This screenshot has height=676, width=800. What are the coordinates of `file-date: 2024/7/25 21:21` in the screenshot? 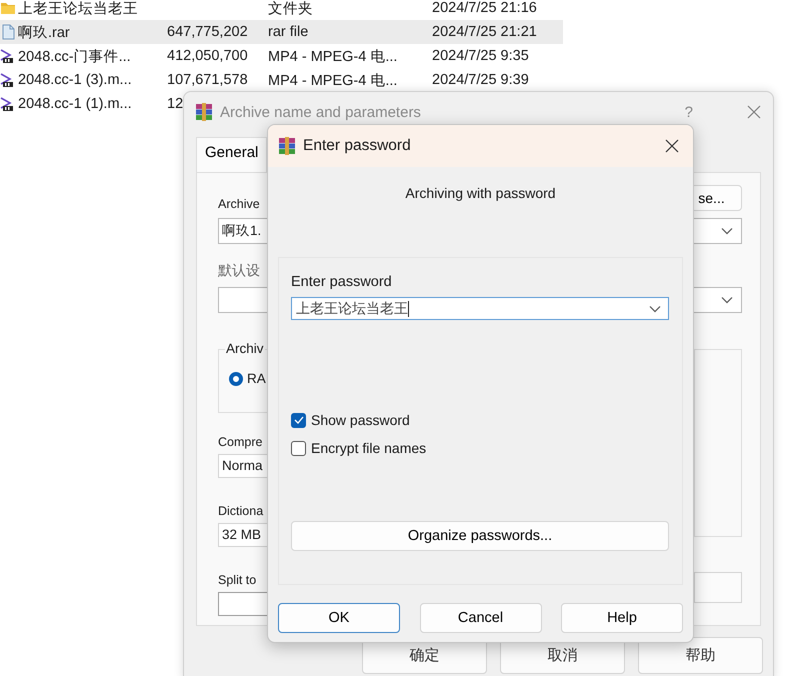 It's located at (484, 32).